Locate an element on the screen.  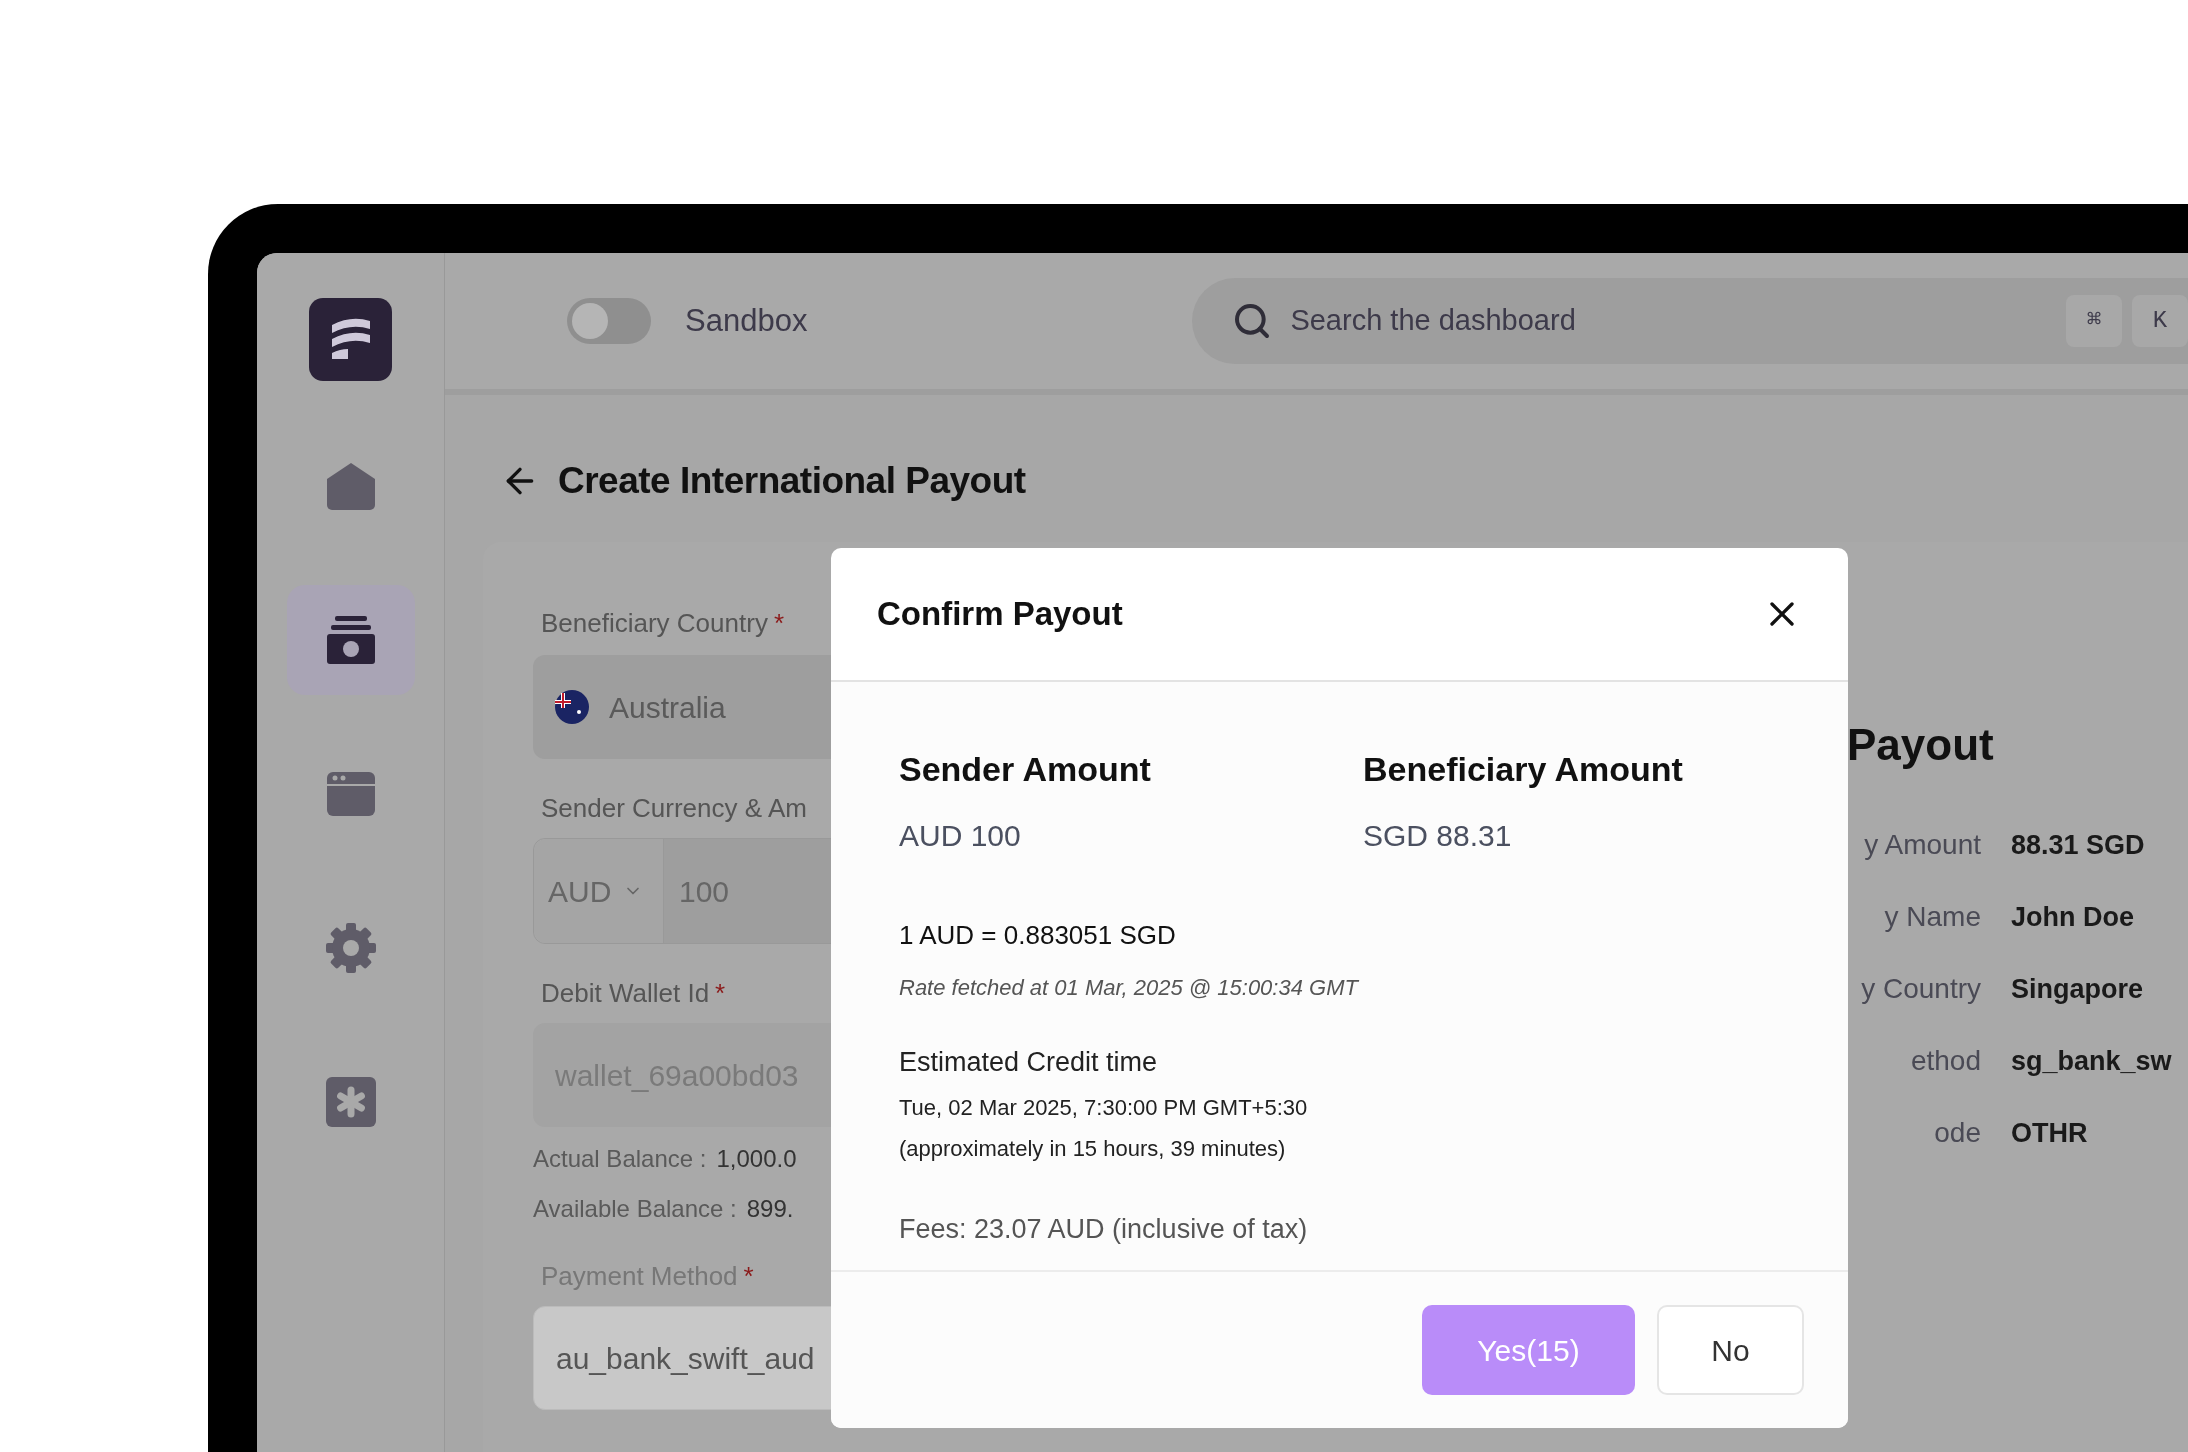
search-field: Search the dashboard ⌘ K is located at coordinates (1690, 321).